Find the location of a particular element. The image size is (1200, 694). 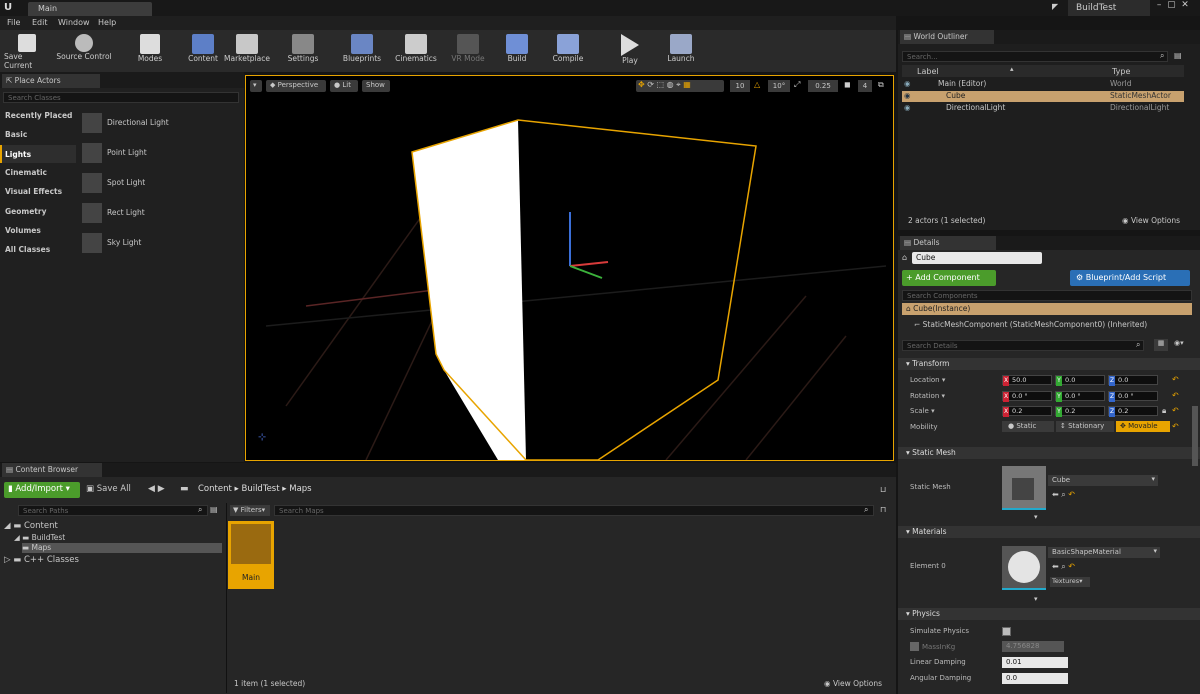

location-label: Location ▾ is located at coordinates (927, 380).